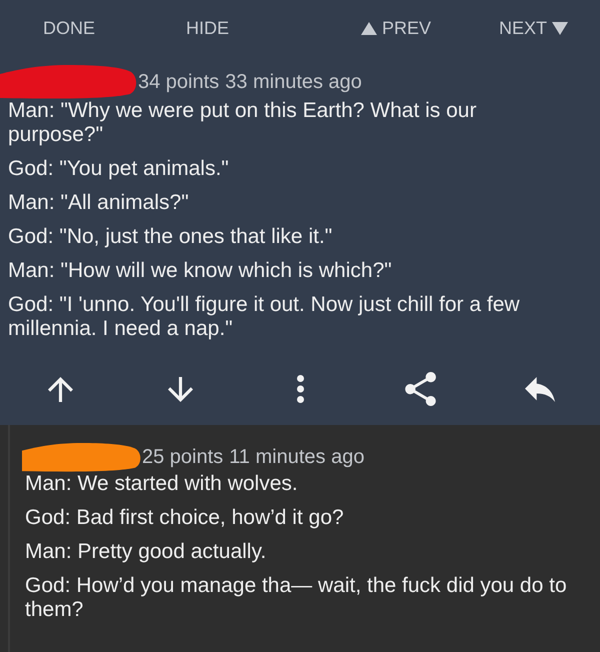 The height and width of the screenshot is (652, 600). What do you see at coordinates (420, 389) in the screenshot?
I see `share-icon` at bounding box center [420, 389].